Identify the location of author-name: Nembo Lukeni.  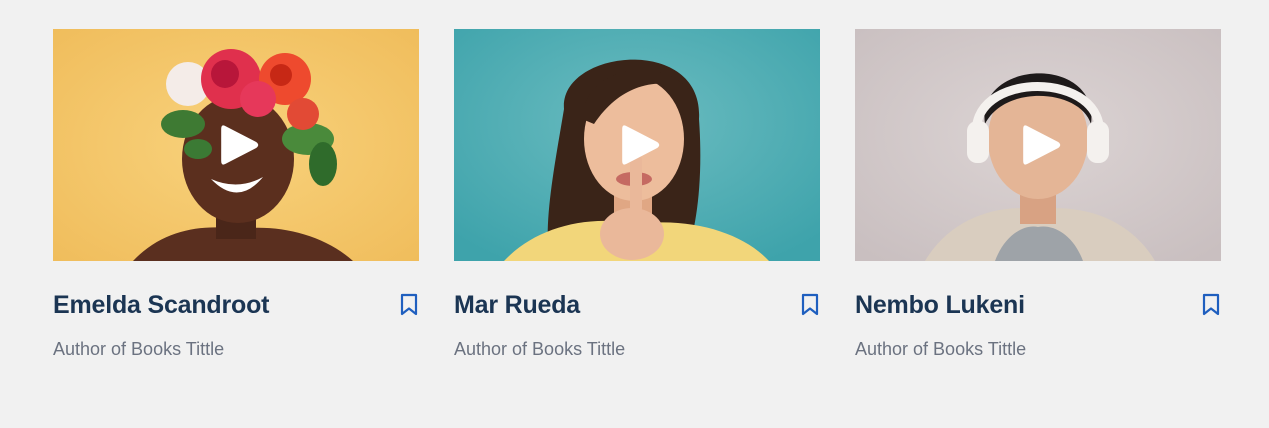
(940, 305).